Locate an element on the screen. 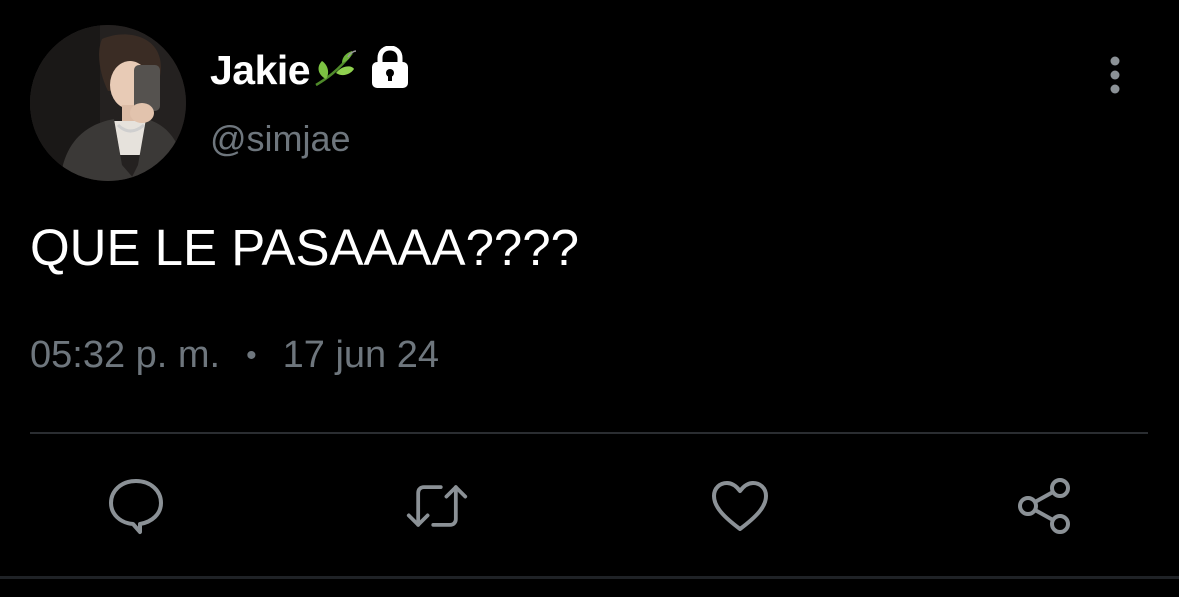  retweet-button is located at coordinates (437, 506).